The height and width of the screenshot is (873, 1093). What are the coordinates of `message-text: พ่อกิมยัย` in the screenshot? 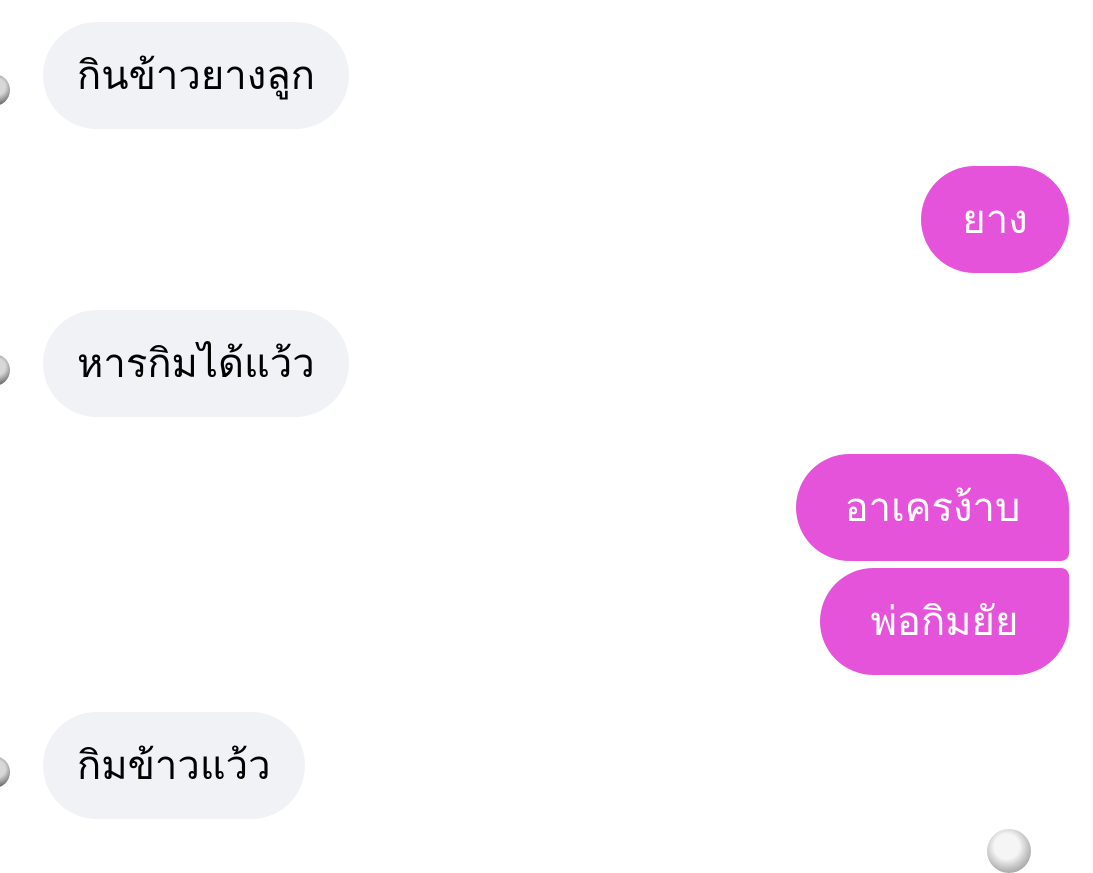 It's located at (944, 621).